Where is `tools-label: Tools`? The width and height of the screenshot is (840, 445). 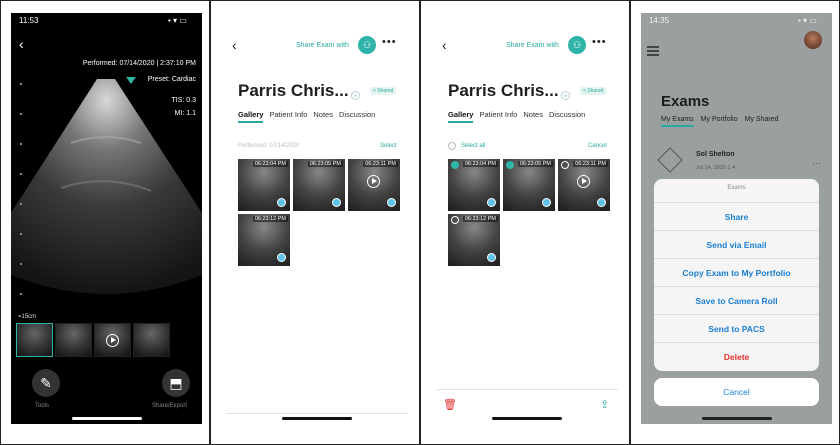
tools-label: Tools is located at coordinates (42, 406).